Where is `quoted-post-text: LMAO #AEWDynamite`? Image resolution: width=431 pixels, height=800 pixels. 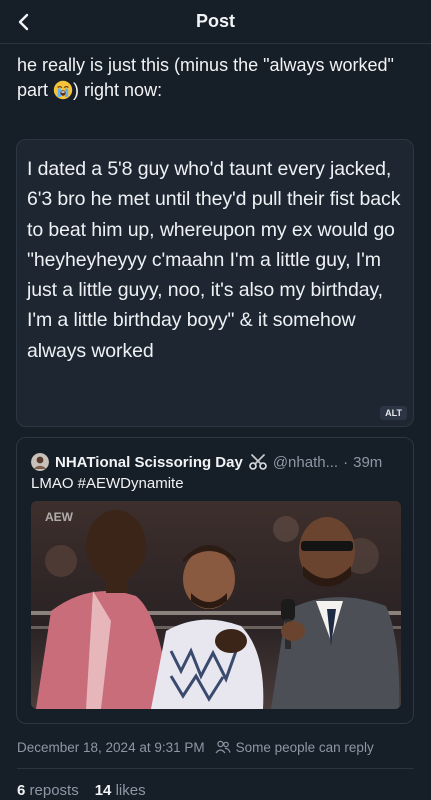 quoted-post-text: LMAO #AEWDynamite is located at coordinates (107, 483).